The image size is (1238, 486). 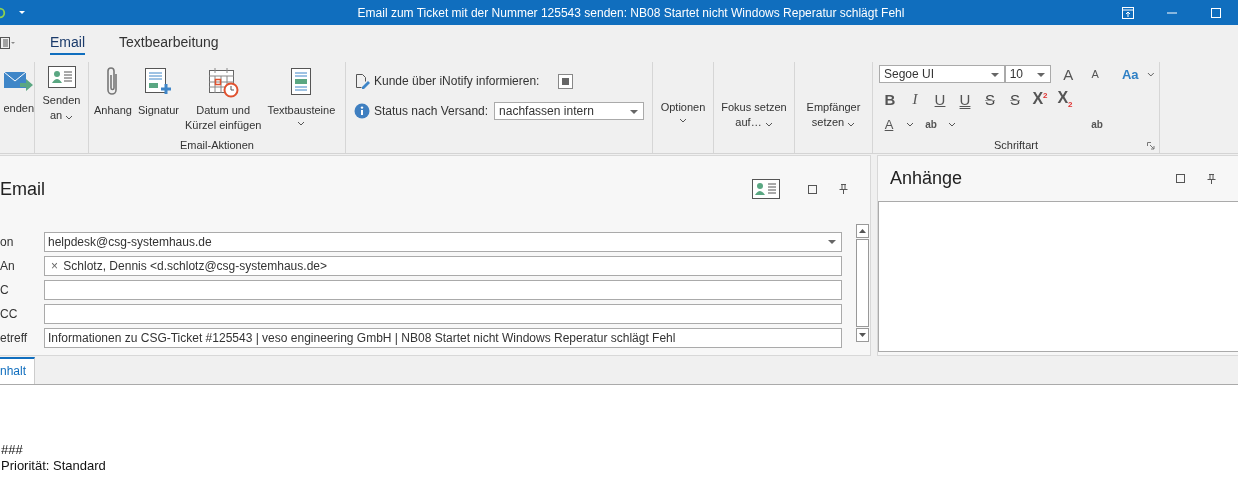 I want to click on dialog-launcher-icon, so click(x=1151, y=146).